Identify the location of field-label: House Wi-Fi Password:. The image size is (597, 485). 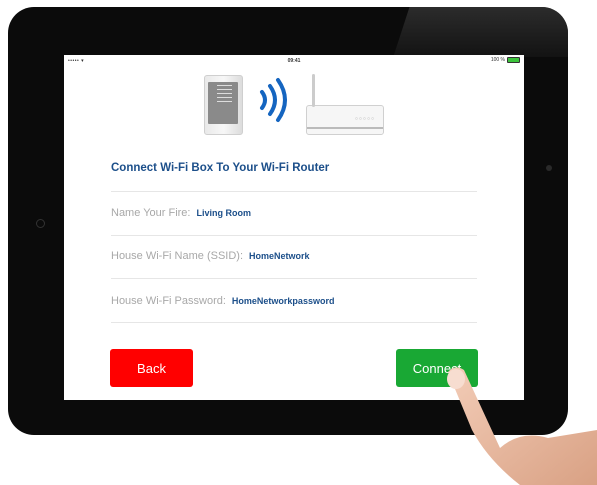
(168, 301).